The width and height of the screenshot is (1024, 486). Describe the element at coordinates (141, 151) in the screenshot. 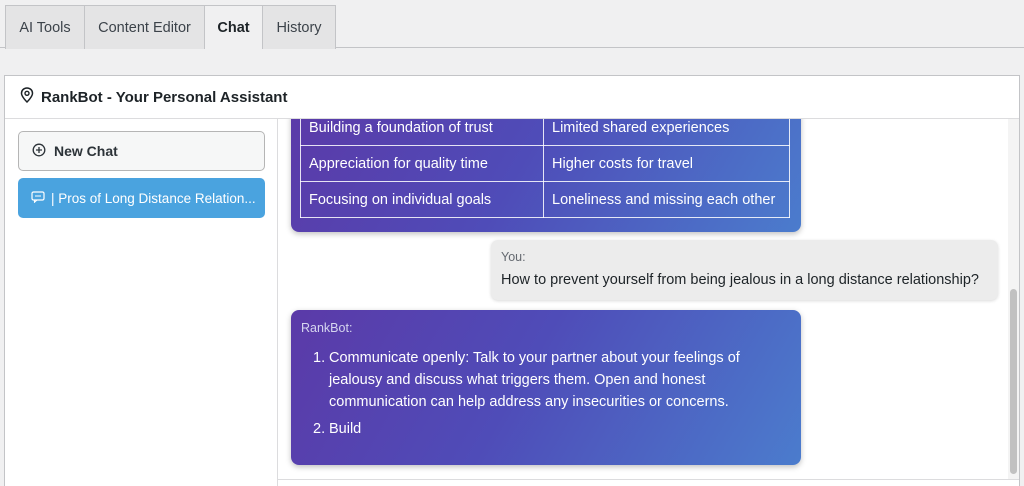

I see `new-chat-button: New Chat` at that location.